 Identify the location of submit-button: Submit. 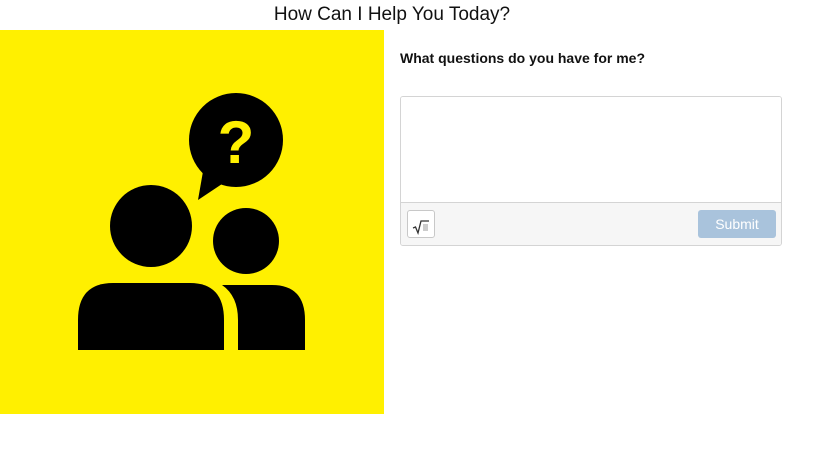
(737, 224).